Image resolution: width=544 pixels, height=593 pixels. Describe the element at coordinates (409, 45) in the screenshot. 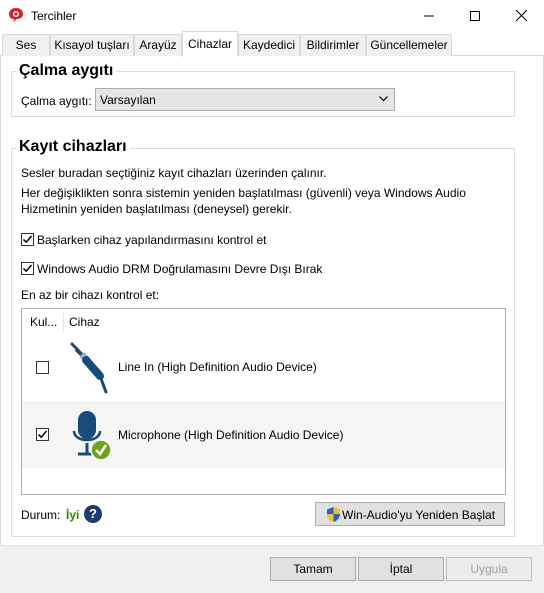

I see `tab-guncellemeler: Güncellemeler` at that location.